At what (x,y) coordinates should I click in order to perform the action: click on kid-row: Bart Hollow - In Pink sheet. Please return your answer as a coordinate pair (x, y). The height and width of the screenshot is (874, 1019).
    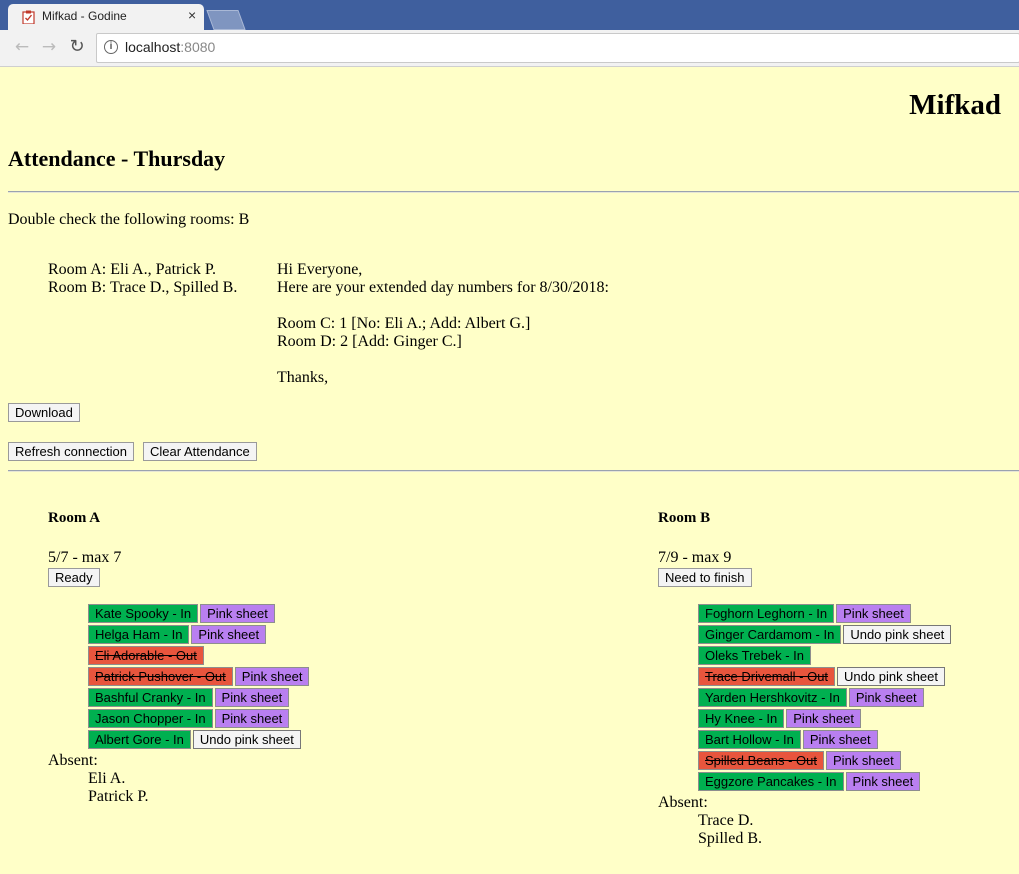
    Looking at the image, I should click on (824, 740).